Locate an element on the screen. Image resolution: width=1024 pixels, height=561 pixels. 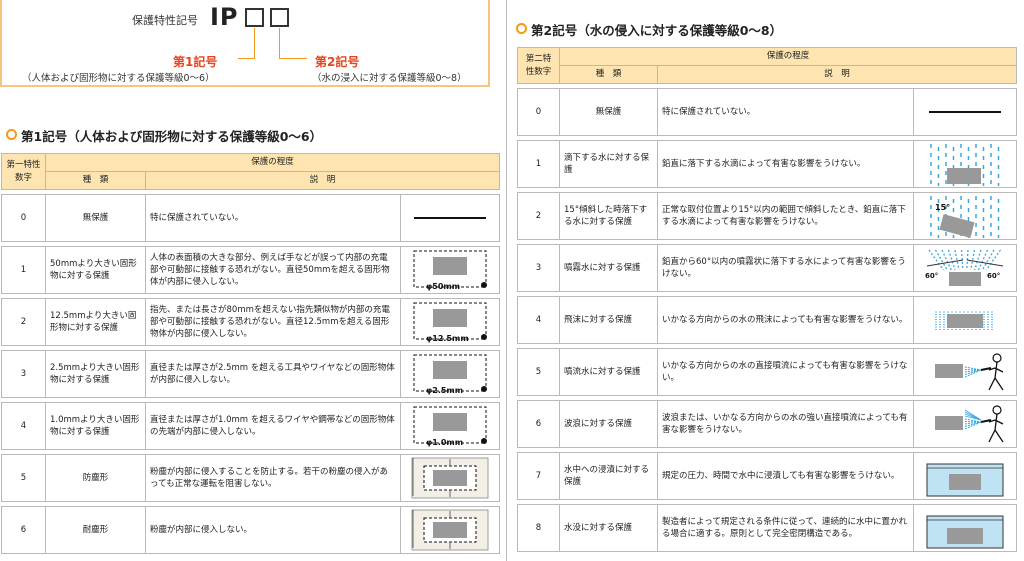
protection-description: 特に保護されていない。 is located at coordinates (785, 112).